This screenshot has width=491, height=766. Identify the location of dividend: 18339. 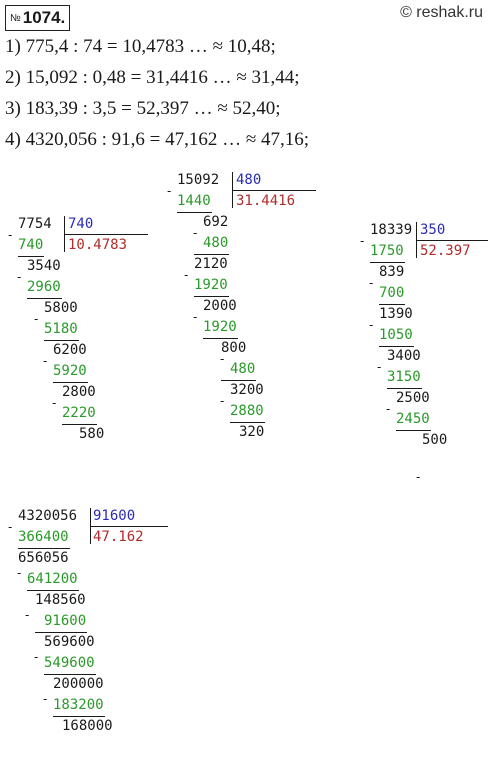
(391, 230).